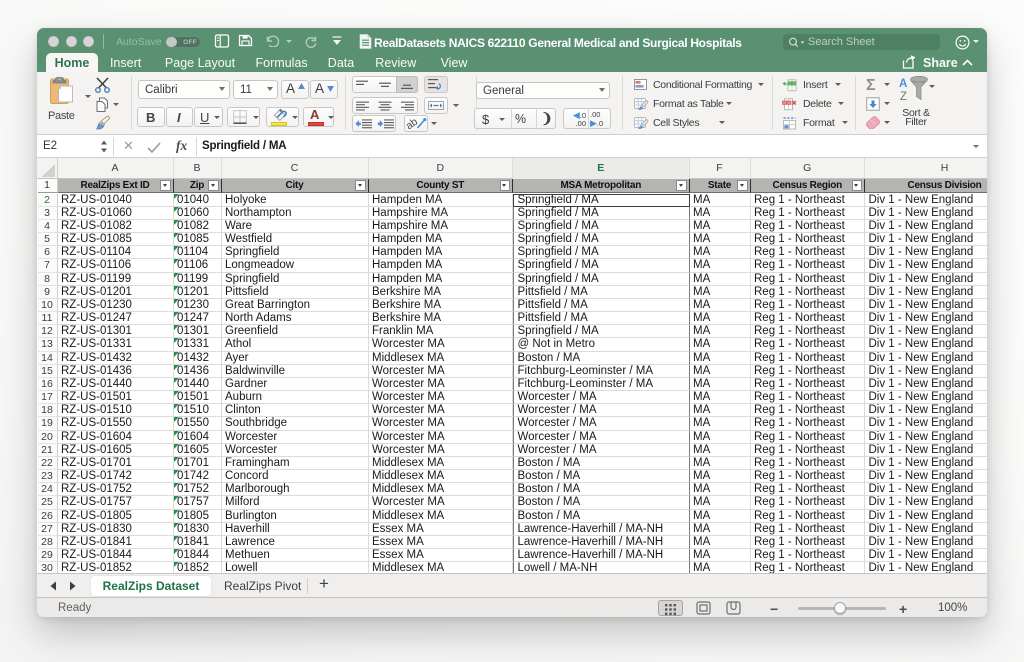 This screenshot has height=662, width=1024. I want to click on svg-text: A, so click(903, 84).